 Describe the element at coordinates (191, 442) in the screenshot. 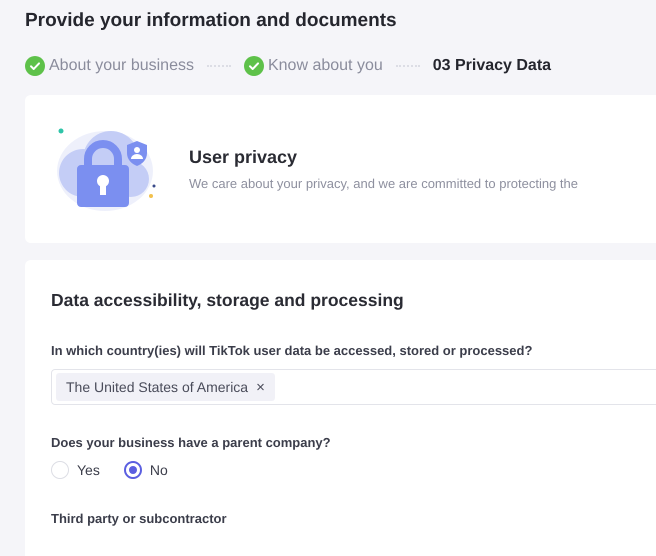

I see `field-label: Does your business have a parent company?` at that location.